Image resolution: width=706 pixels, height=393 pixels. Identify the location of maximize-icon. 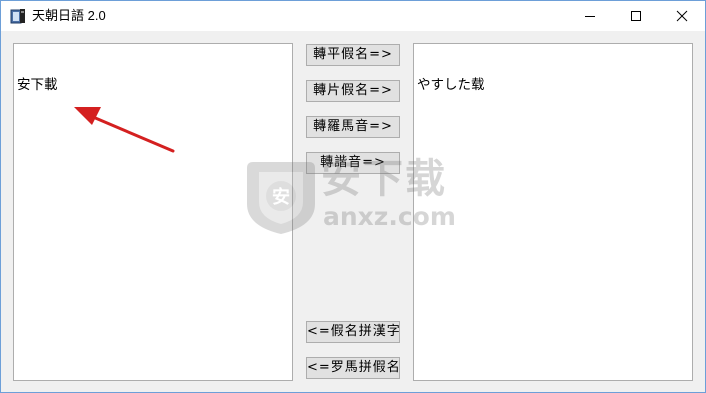
(636, 16).